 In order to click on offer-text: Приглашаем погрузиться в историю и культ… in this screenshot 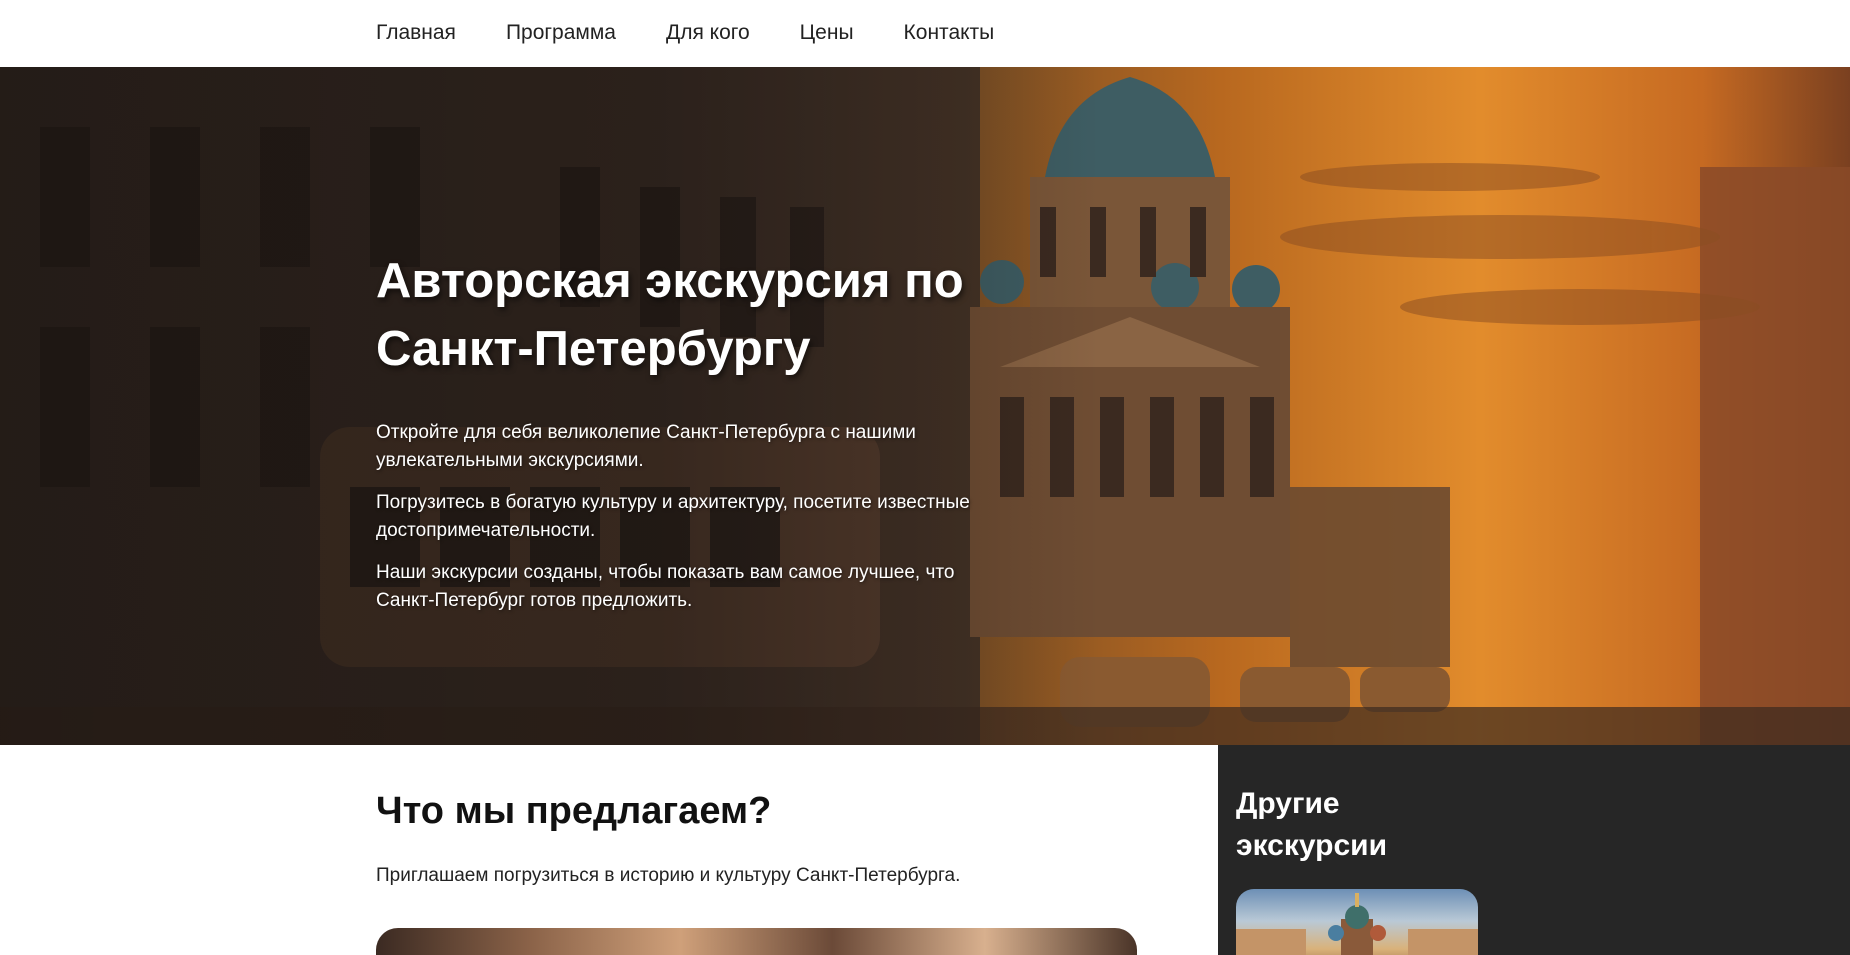, I will do `click(668, 875)`.